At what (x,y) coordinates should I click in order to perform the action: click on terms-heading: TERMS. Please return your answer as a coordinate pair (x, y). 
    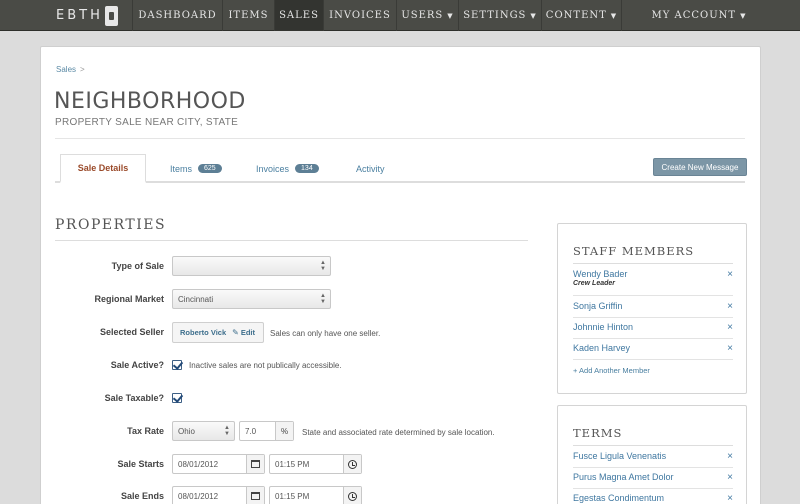
    Looking at the image, I should click on (598, 433).